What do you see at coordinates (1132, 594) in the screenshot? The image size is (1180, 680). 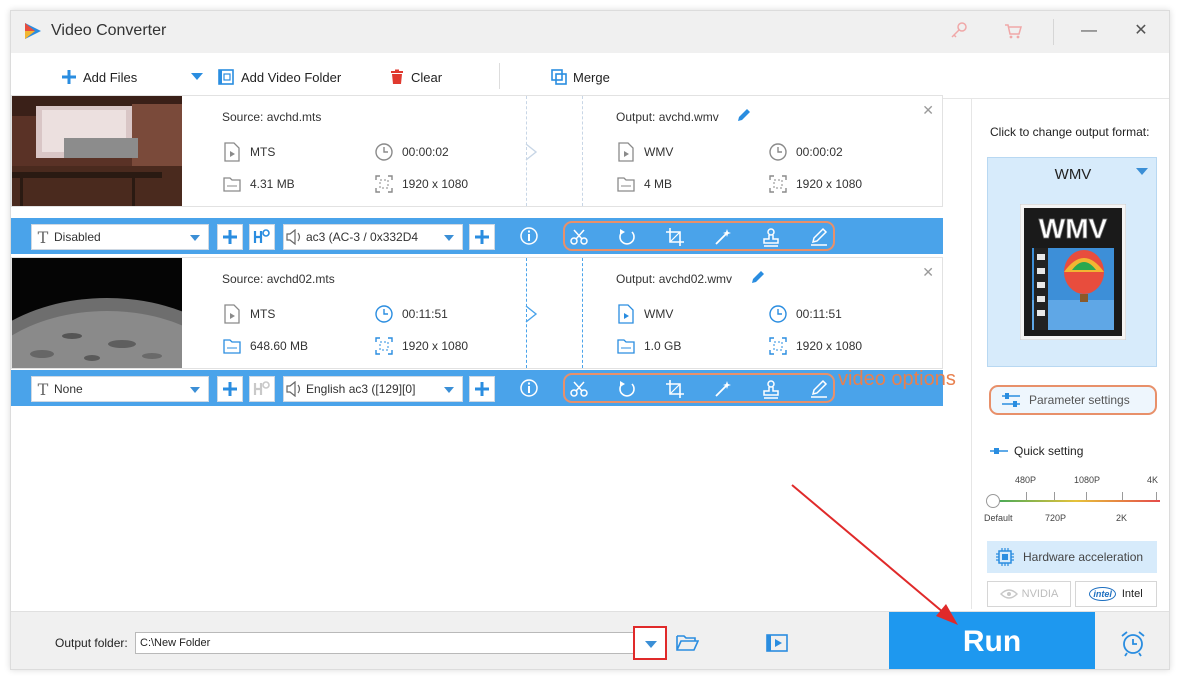 I see `intel-label: Intel` at bounding box center [1132, 594].